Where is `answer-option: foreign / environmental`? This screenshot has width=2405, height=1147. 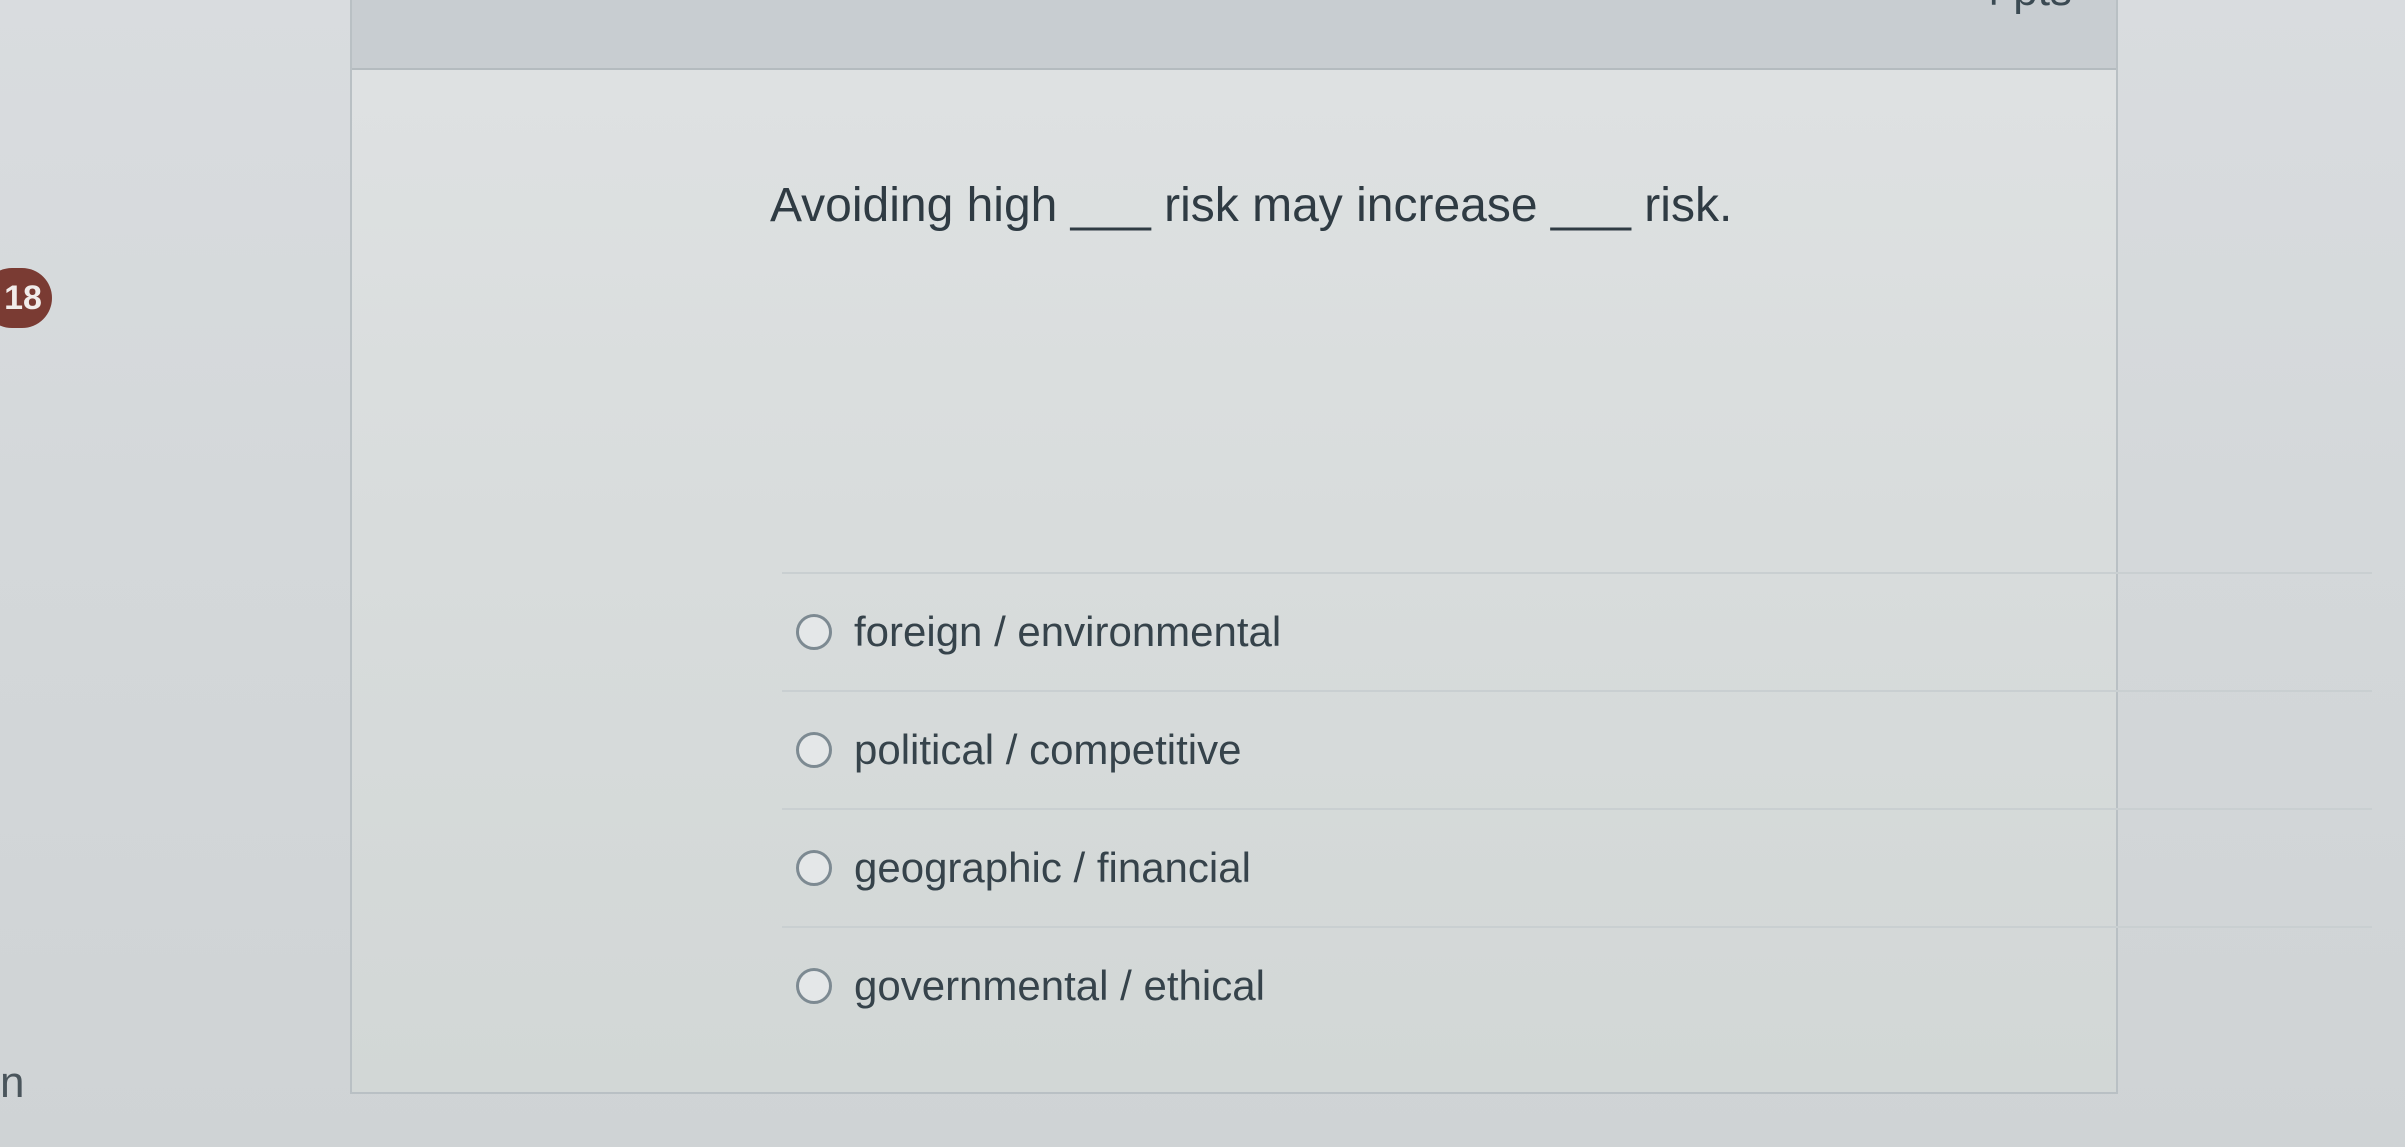
answer-option: foreign / environmental is located at coordinates (1577, 631).